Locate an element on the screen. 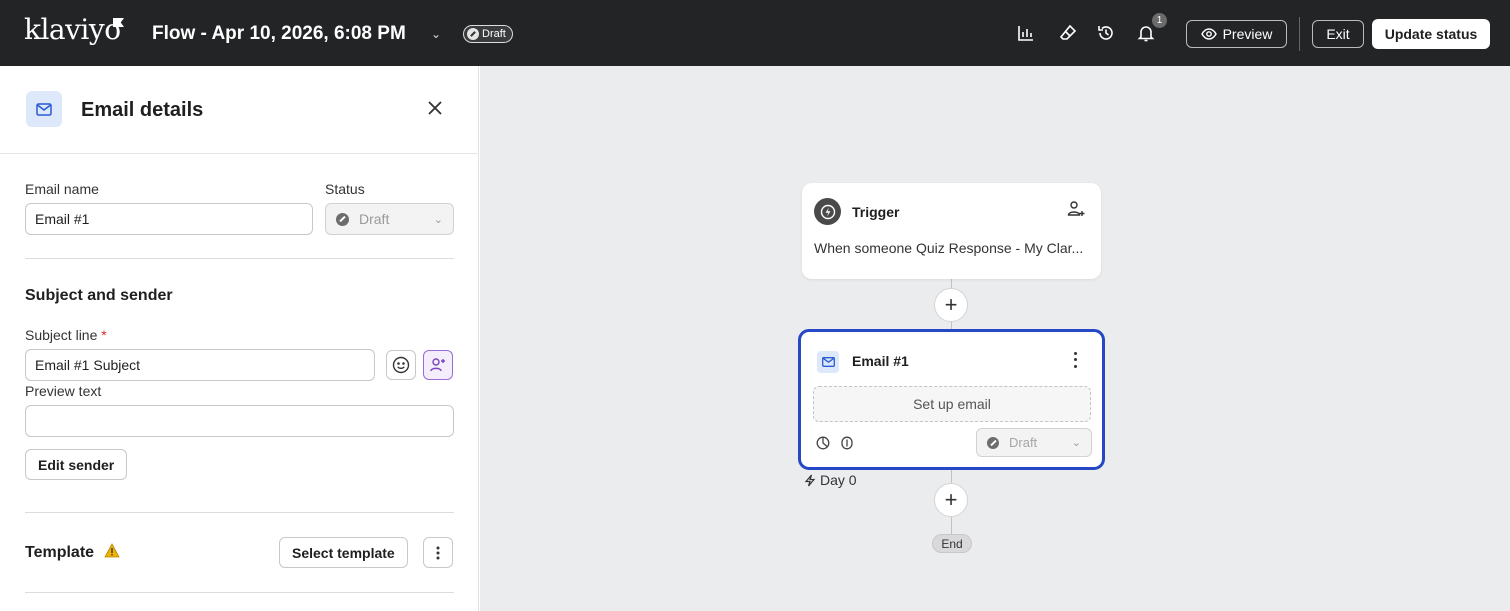 This screenshot has width=1510, height=611. delay-label: Day 0 is located at coordinates (830, 480).